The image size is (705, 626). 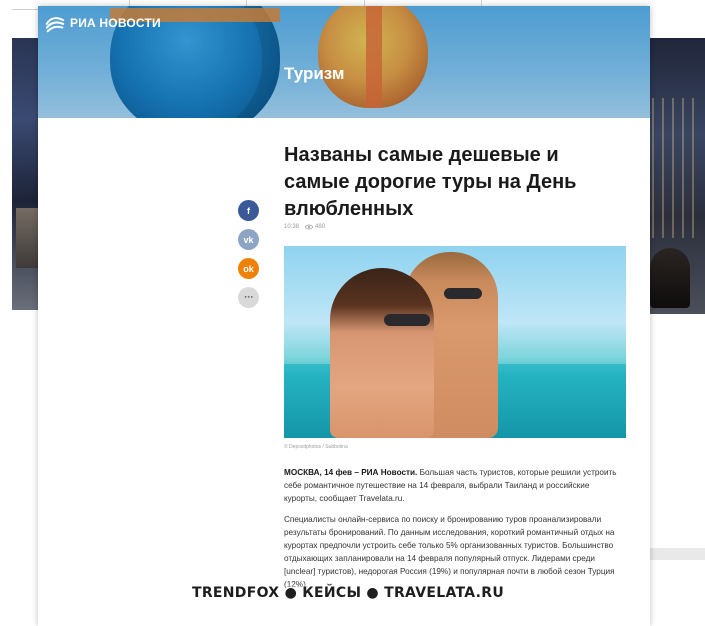 What do you see at coordinates (382, 353) in the screenshot?
I see `photo-figure-woman` at bounding box center [382, 353].